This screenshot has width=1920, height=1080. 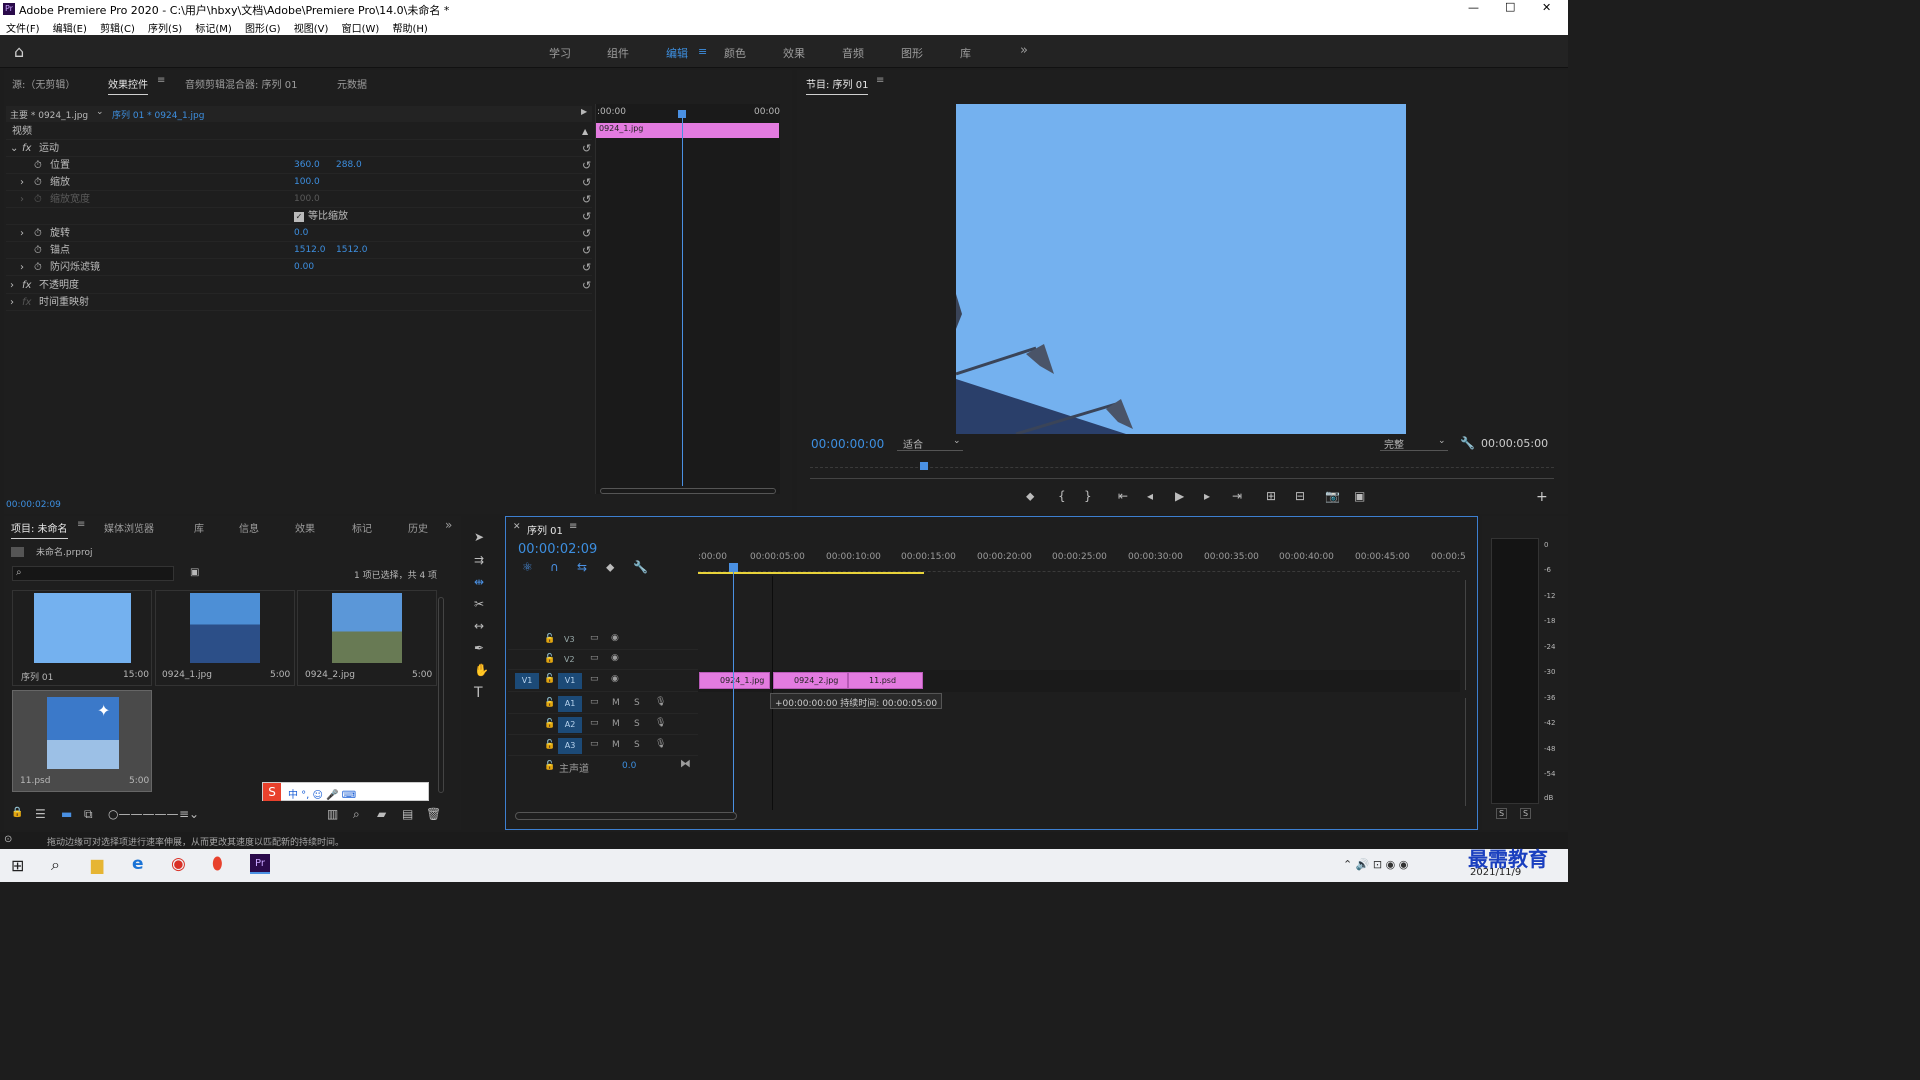 What do you see at coordinates (702, 51) in the screenshot?
I see `workspace-menu-icon: ≡` at bounding box center [702, 51].